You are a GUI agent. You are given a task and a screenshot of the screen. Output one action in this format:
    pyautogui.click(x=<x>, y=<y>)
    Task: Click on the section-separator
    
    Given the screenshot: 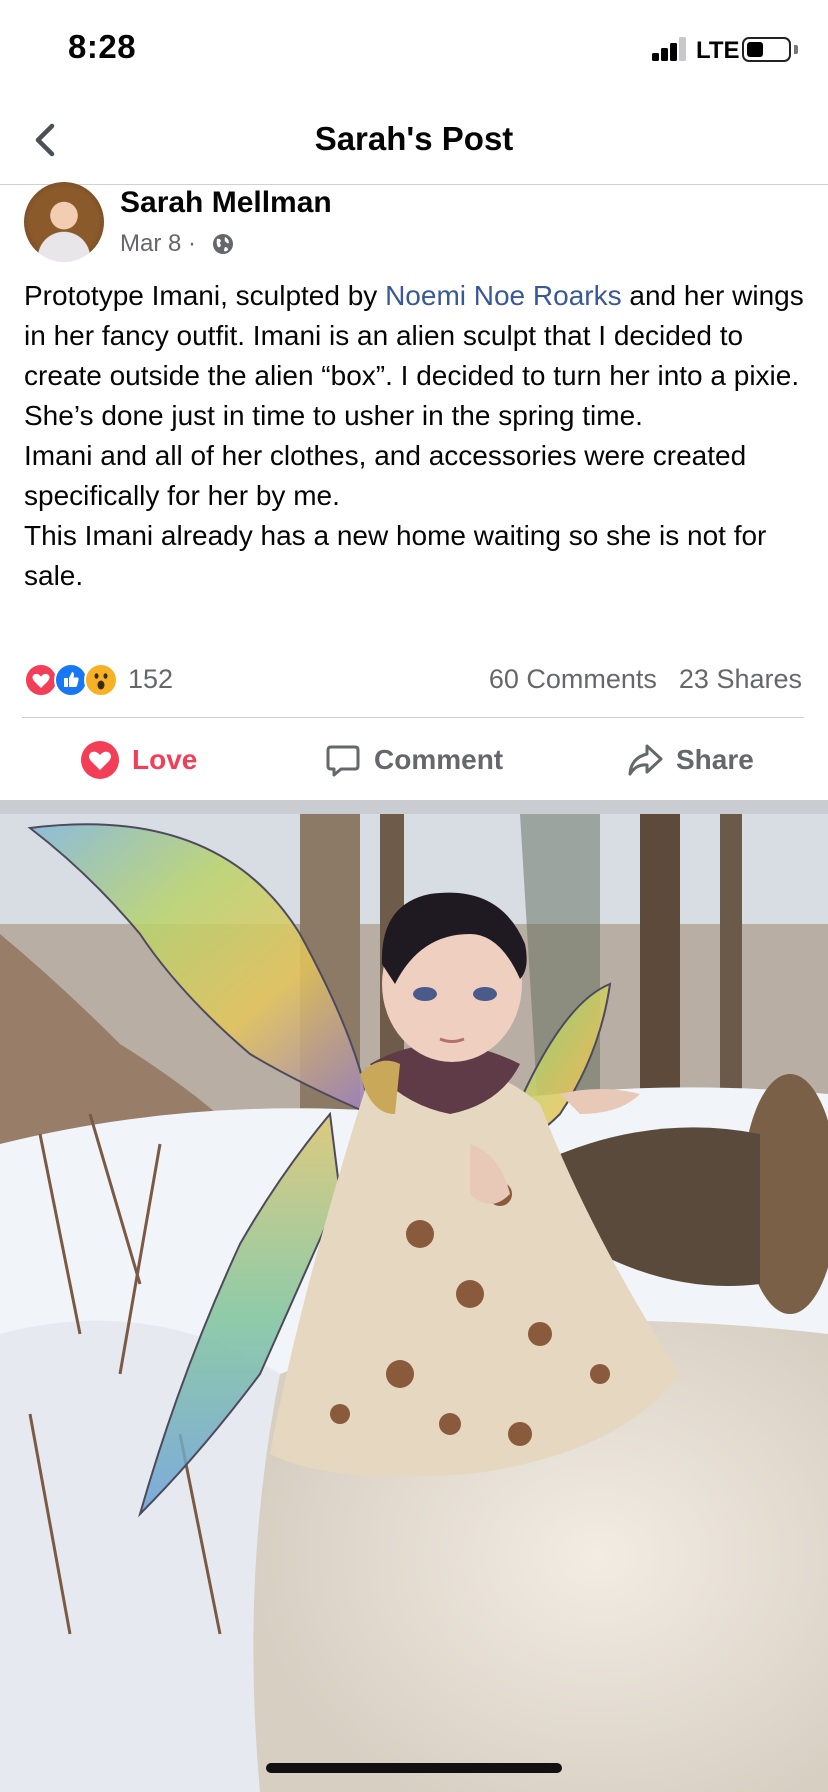 What is the action you would take?
    pyautogui.click(x=414, y=807)
    